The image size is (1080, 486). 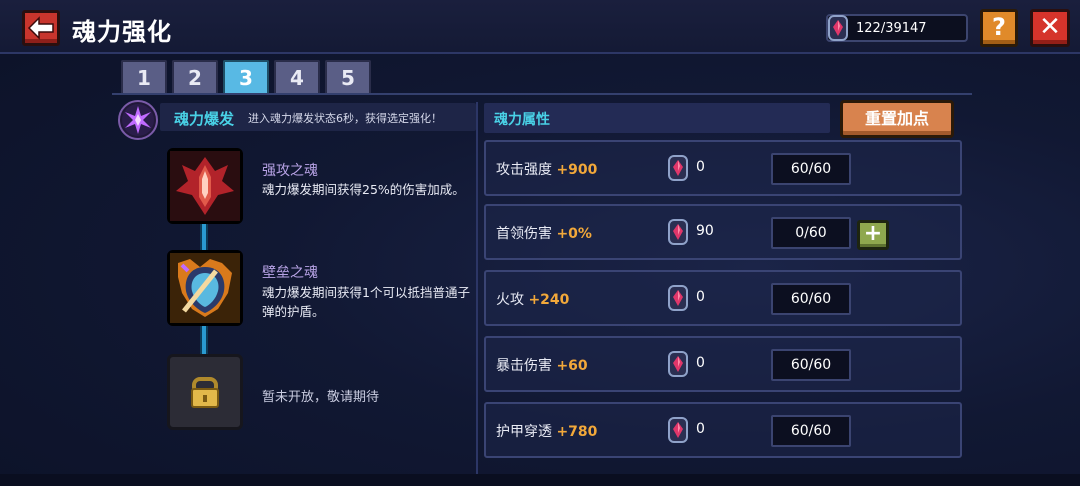 What do you see at coordinates (321, 397) in the screenshot?
I see `locked-text: 暂未开放，敬请期待` at bounding box center [321, 397].